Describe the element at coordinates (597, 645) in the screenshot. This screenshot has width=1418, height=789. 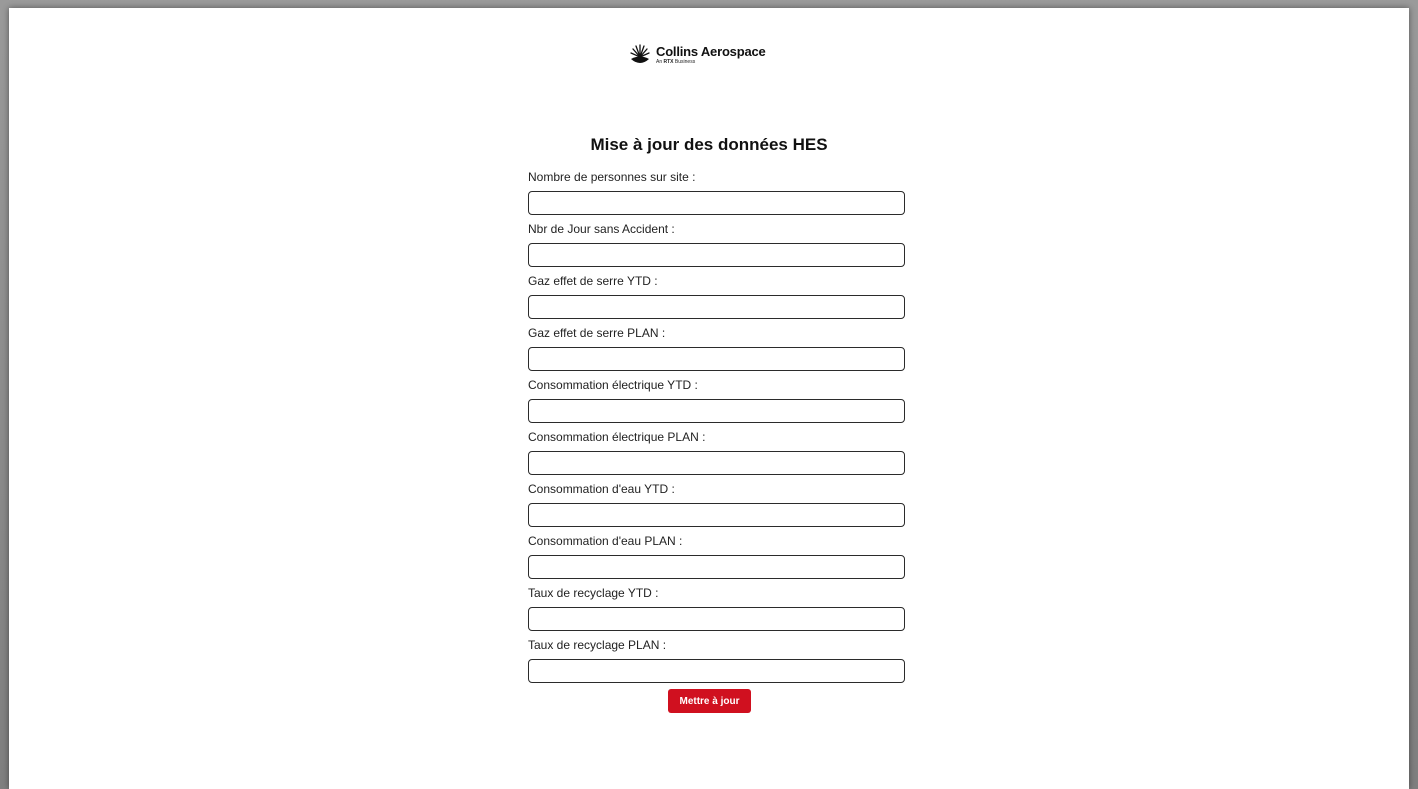
I see `field-label: Taux de recyclage PLAN :` at that location.